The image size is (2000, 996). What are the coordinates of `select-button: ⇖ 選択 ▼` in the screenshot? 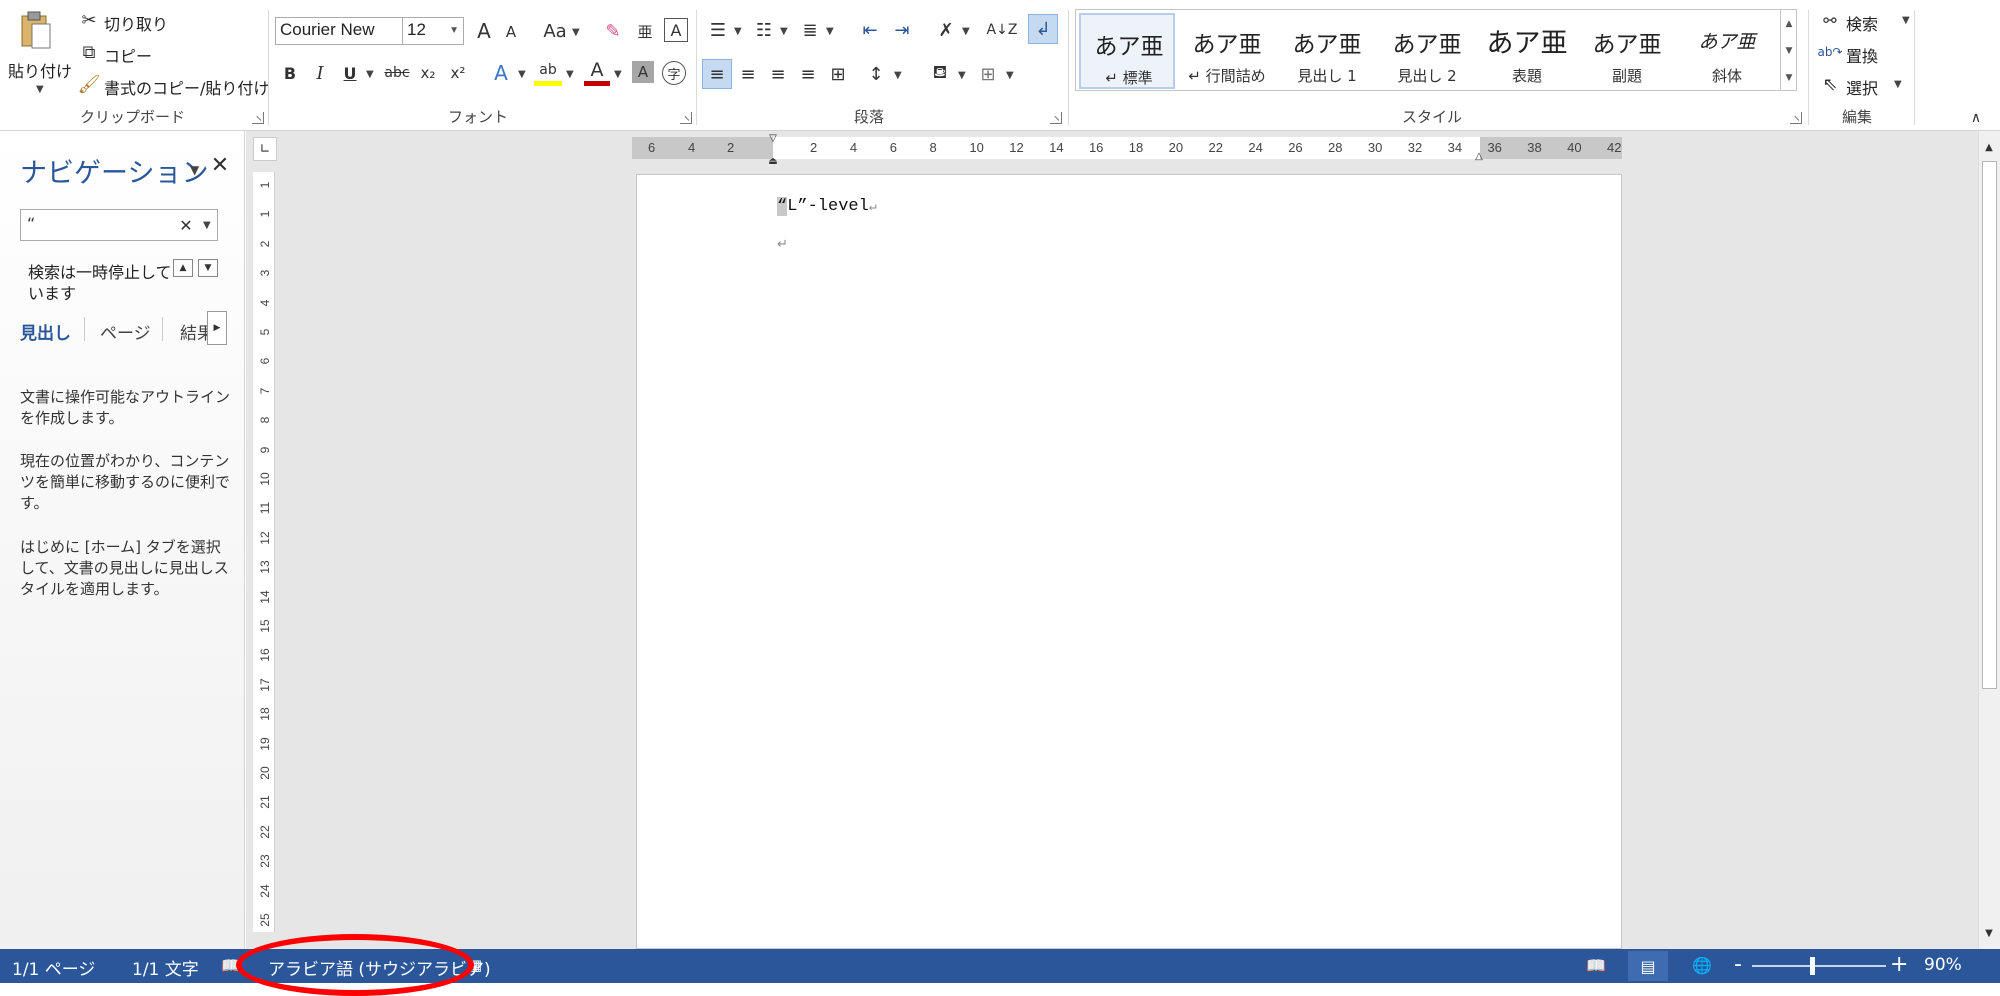 It's located at (1868, 85).